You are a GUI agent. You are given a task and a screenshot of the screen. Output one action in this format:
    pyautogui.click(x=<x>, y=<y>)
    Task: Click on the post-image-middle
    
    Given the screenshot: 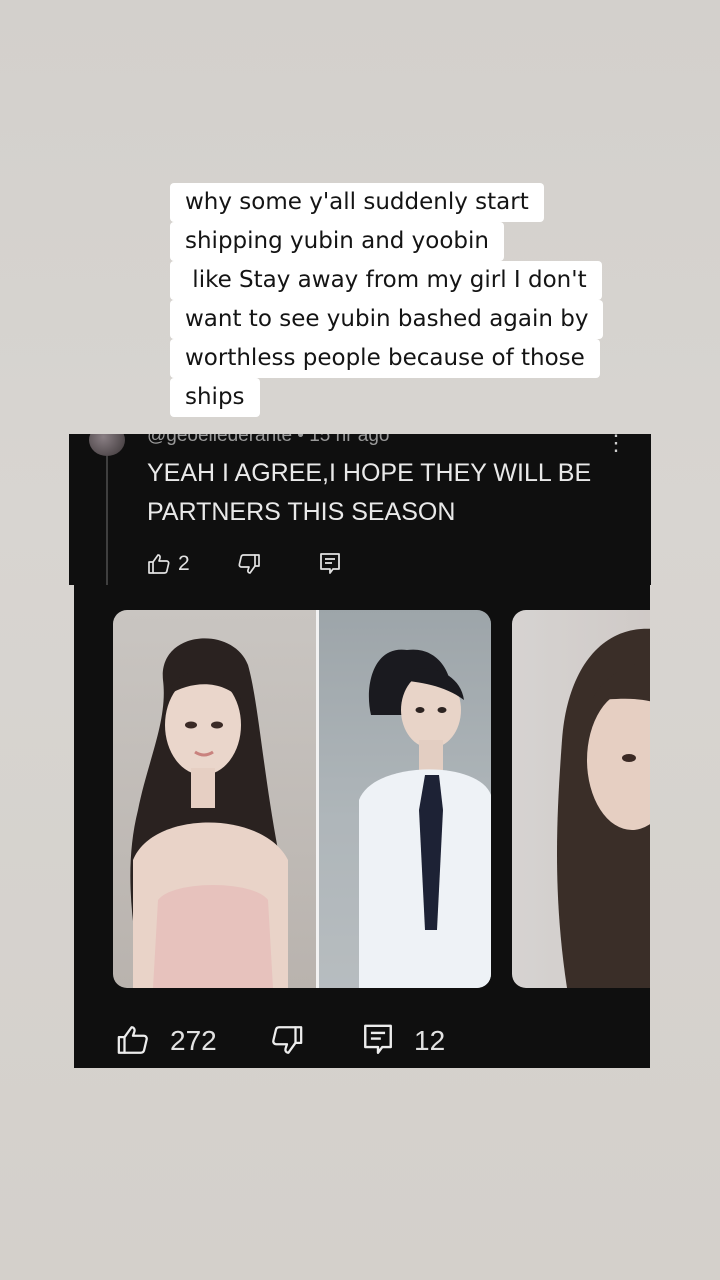 What is the action you would take?
    pyautogui.click(x=405, y=799)
    